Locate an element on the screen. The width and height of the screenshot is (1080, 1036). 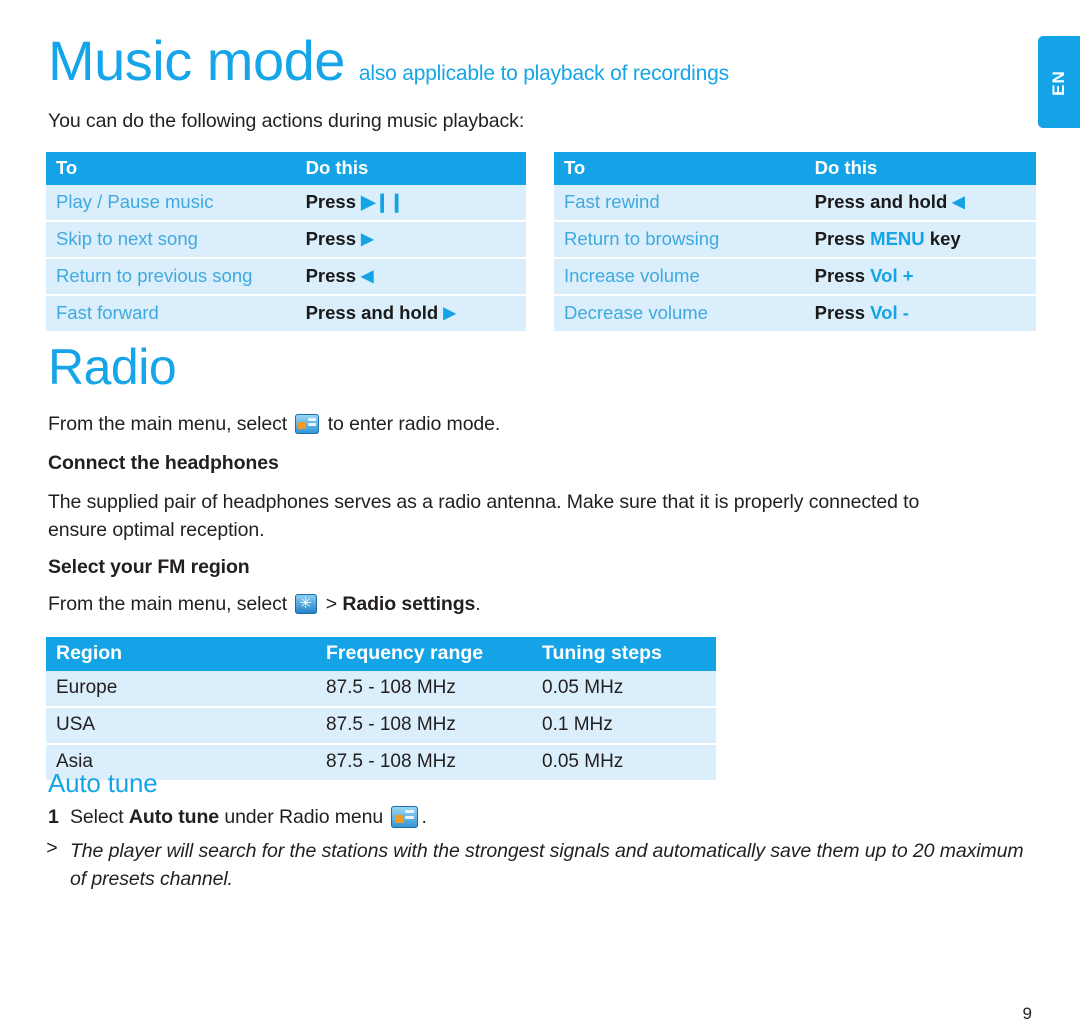
fm-prefix: From the main menu, select is located at coordinates (170, 604).